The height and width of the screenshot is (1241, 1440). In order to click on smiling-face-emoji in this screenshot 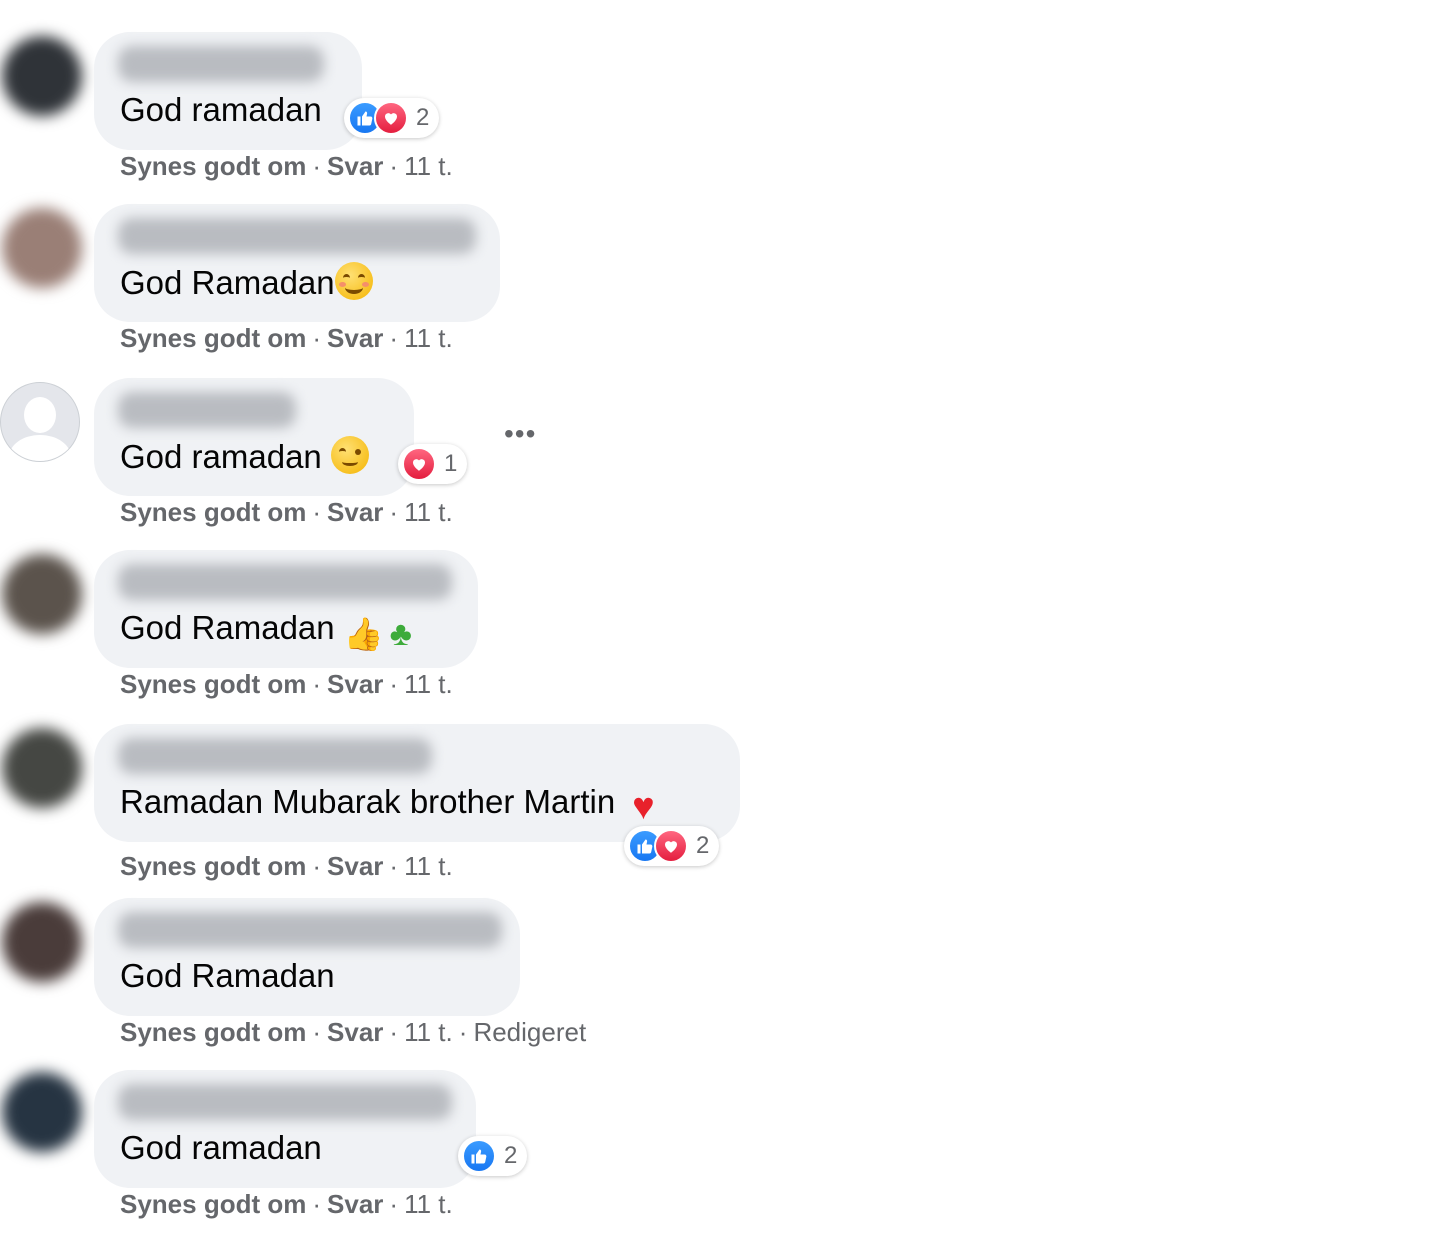, I will do `click(353, 281)`.